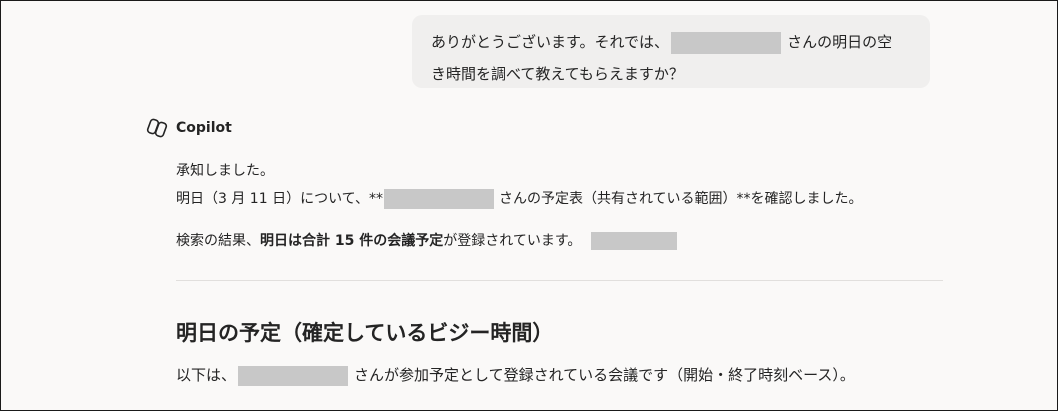 The width and height of the screenshot is (1058, 411). I want to click on intro-text-2: さんが参加予定として登録されている会議です（開始・終了時刻ベース）。, so click(604, 375).